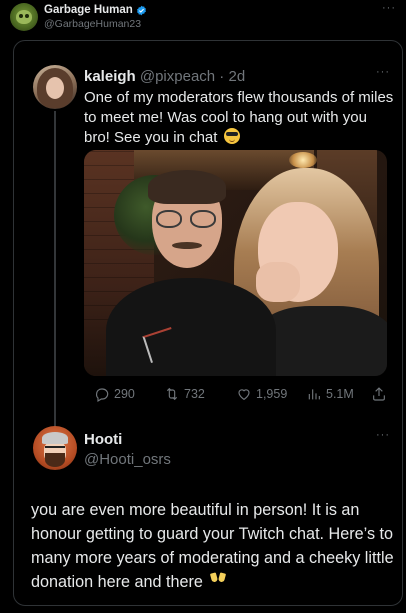 The width and height of the screenshot is (406, 613). I want to click on quoted-tweet-header: kaleigh @pixpeach · 2d, so click(164, 76).